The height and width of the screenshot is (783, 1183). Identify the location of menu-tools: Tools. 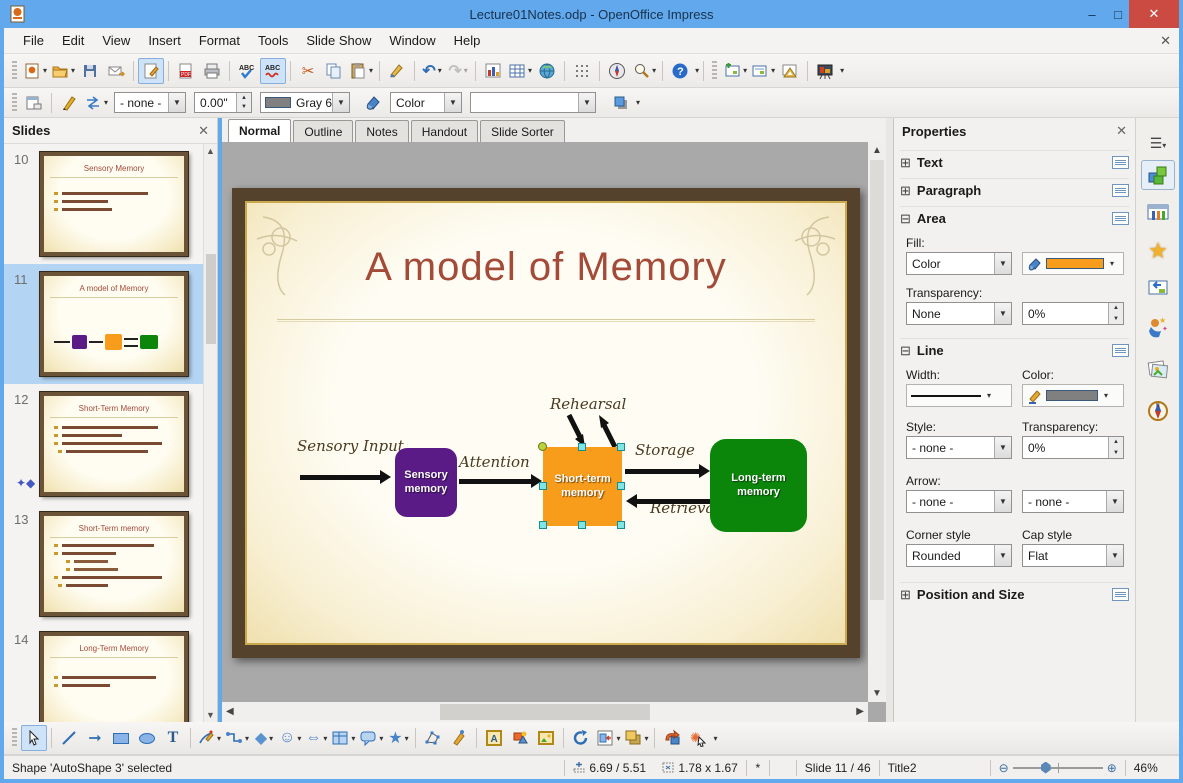
(273, 40).